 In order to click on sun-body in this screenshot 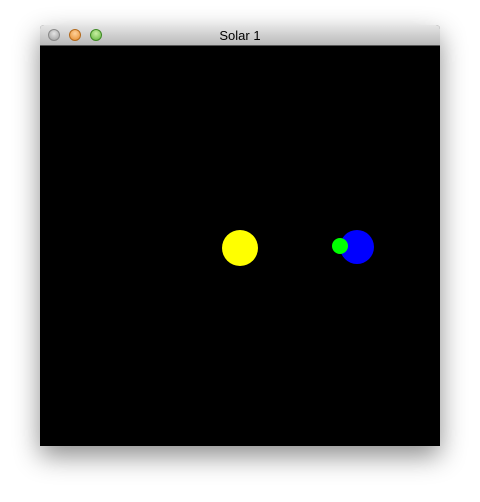, I will do `click(240, 248)`.